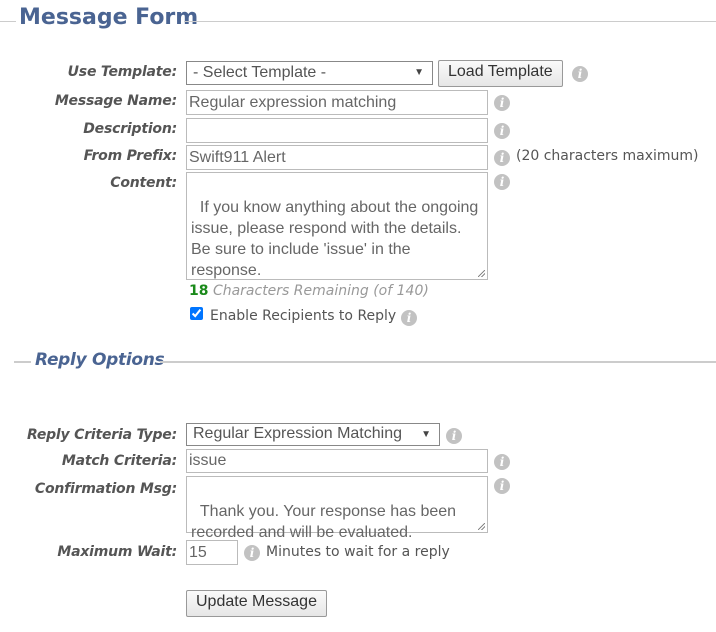 The height and width of the screenshot is (632, 716). I want to click on load-template-button: Load Template, so click(500, 73).